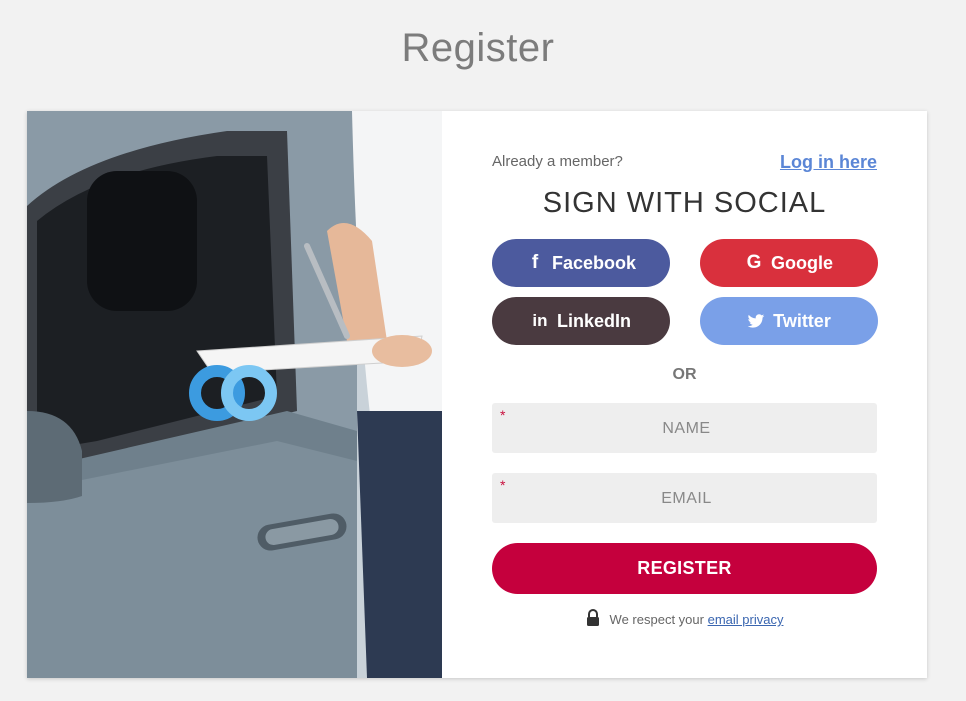 This screenshot has height=701, width=966. What do you see at coordinates (802, 262) in the screenshot?
I see `google-label: Google` at bounding box center [802, 262].